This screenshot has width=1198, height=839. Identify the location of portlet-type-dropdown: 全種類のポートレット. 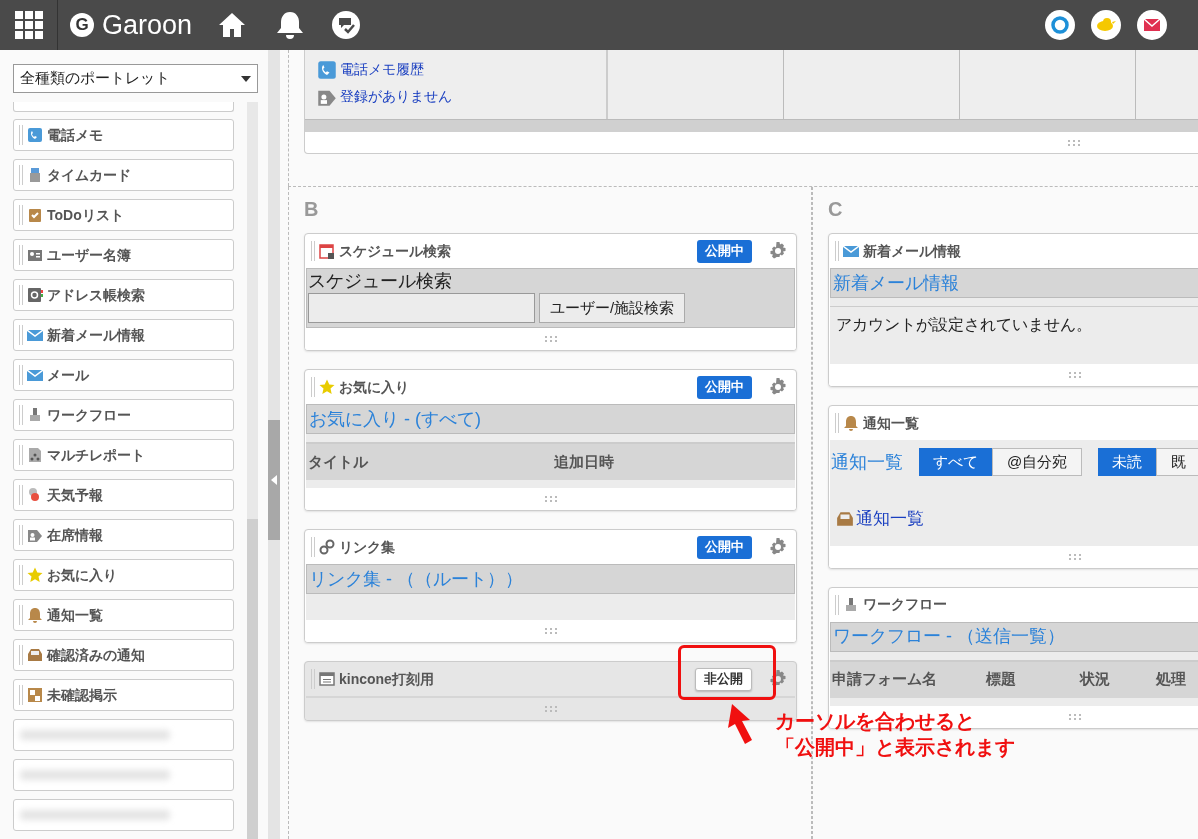
(135, 78).